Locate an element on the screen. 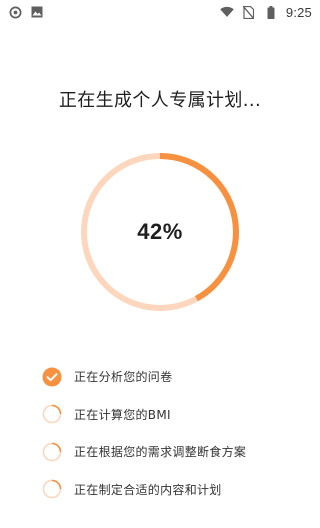 The image size is (320, 528). step-label: 正在制定合适的内容和计划 is located at coordinates (148, 489).